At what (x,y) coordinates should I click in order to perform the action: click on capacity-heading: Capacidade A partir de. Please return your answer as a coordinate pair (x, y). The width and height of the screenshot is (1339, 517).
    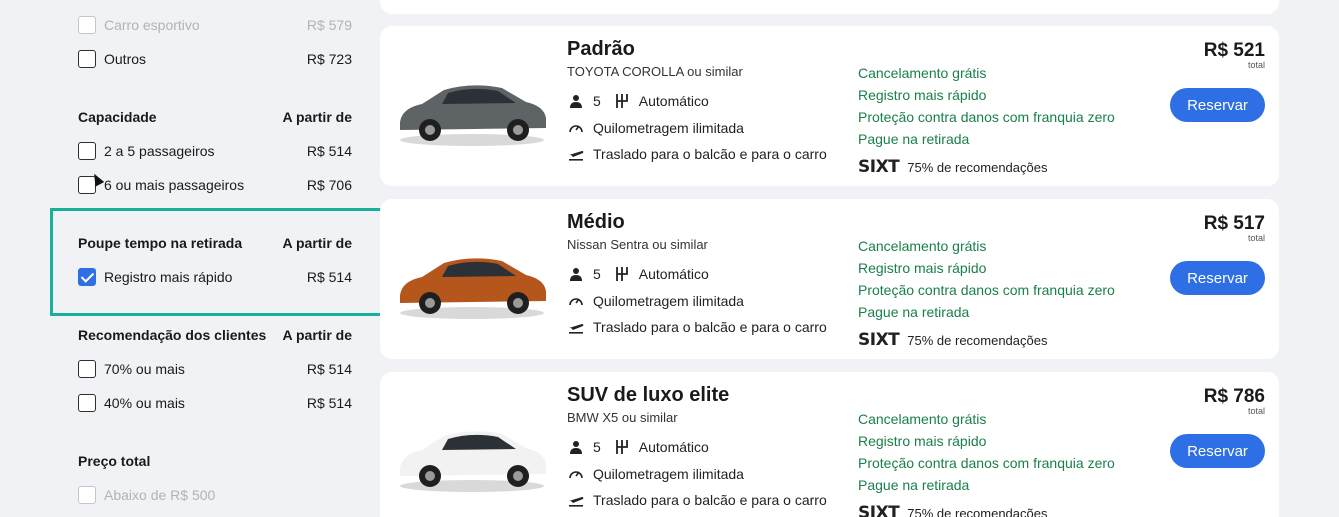
    Looking at the image, I should click on (215, 117).